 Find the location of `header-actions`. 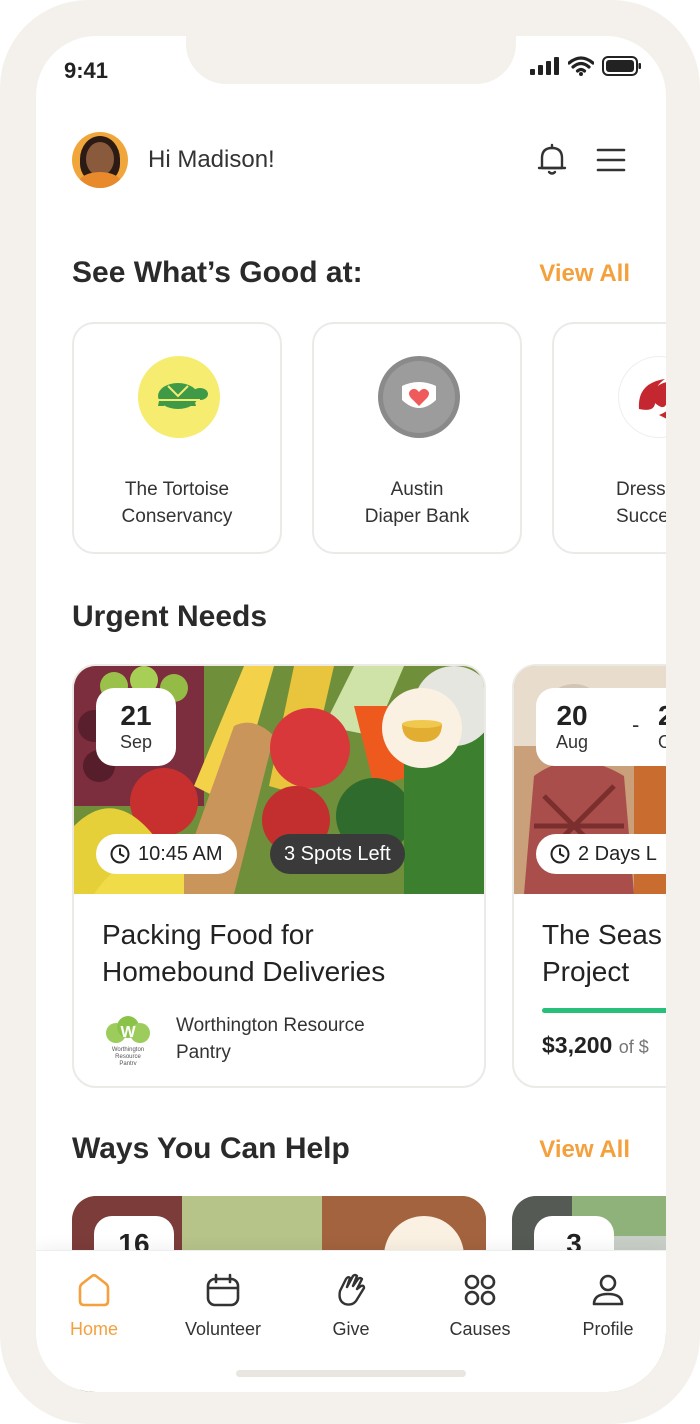

header-actions is located at coordinates (580, 160).